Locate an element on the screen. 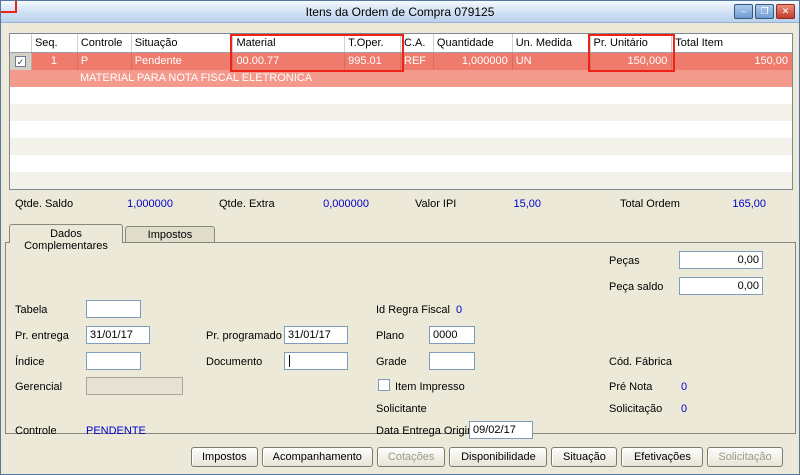  column-header-toper: T.Oper. is located at coordinates (373, 43).